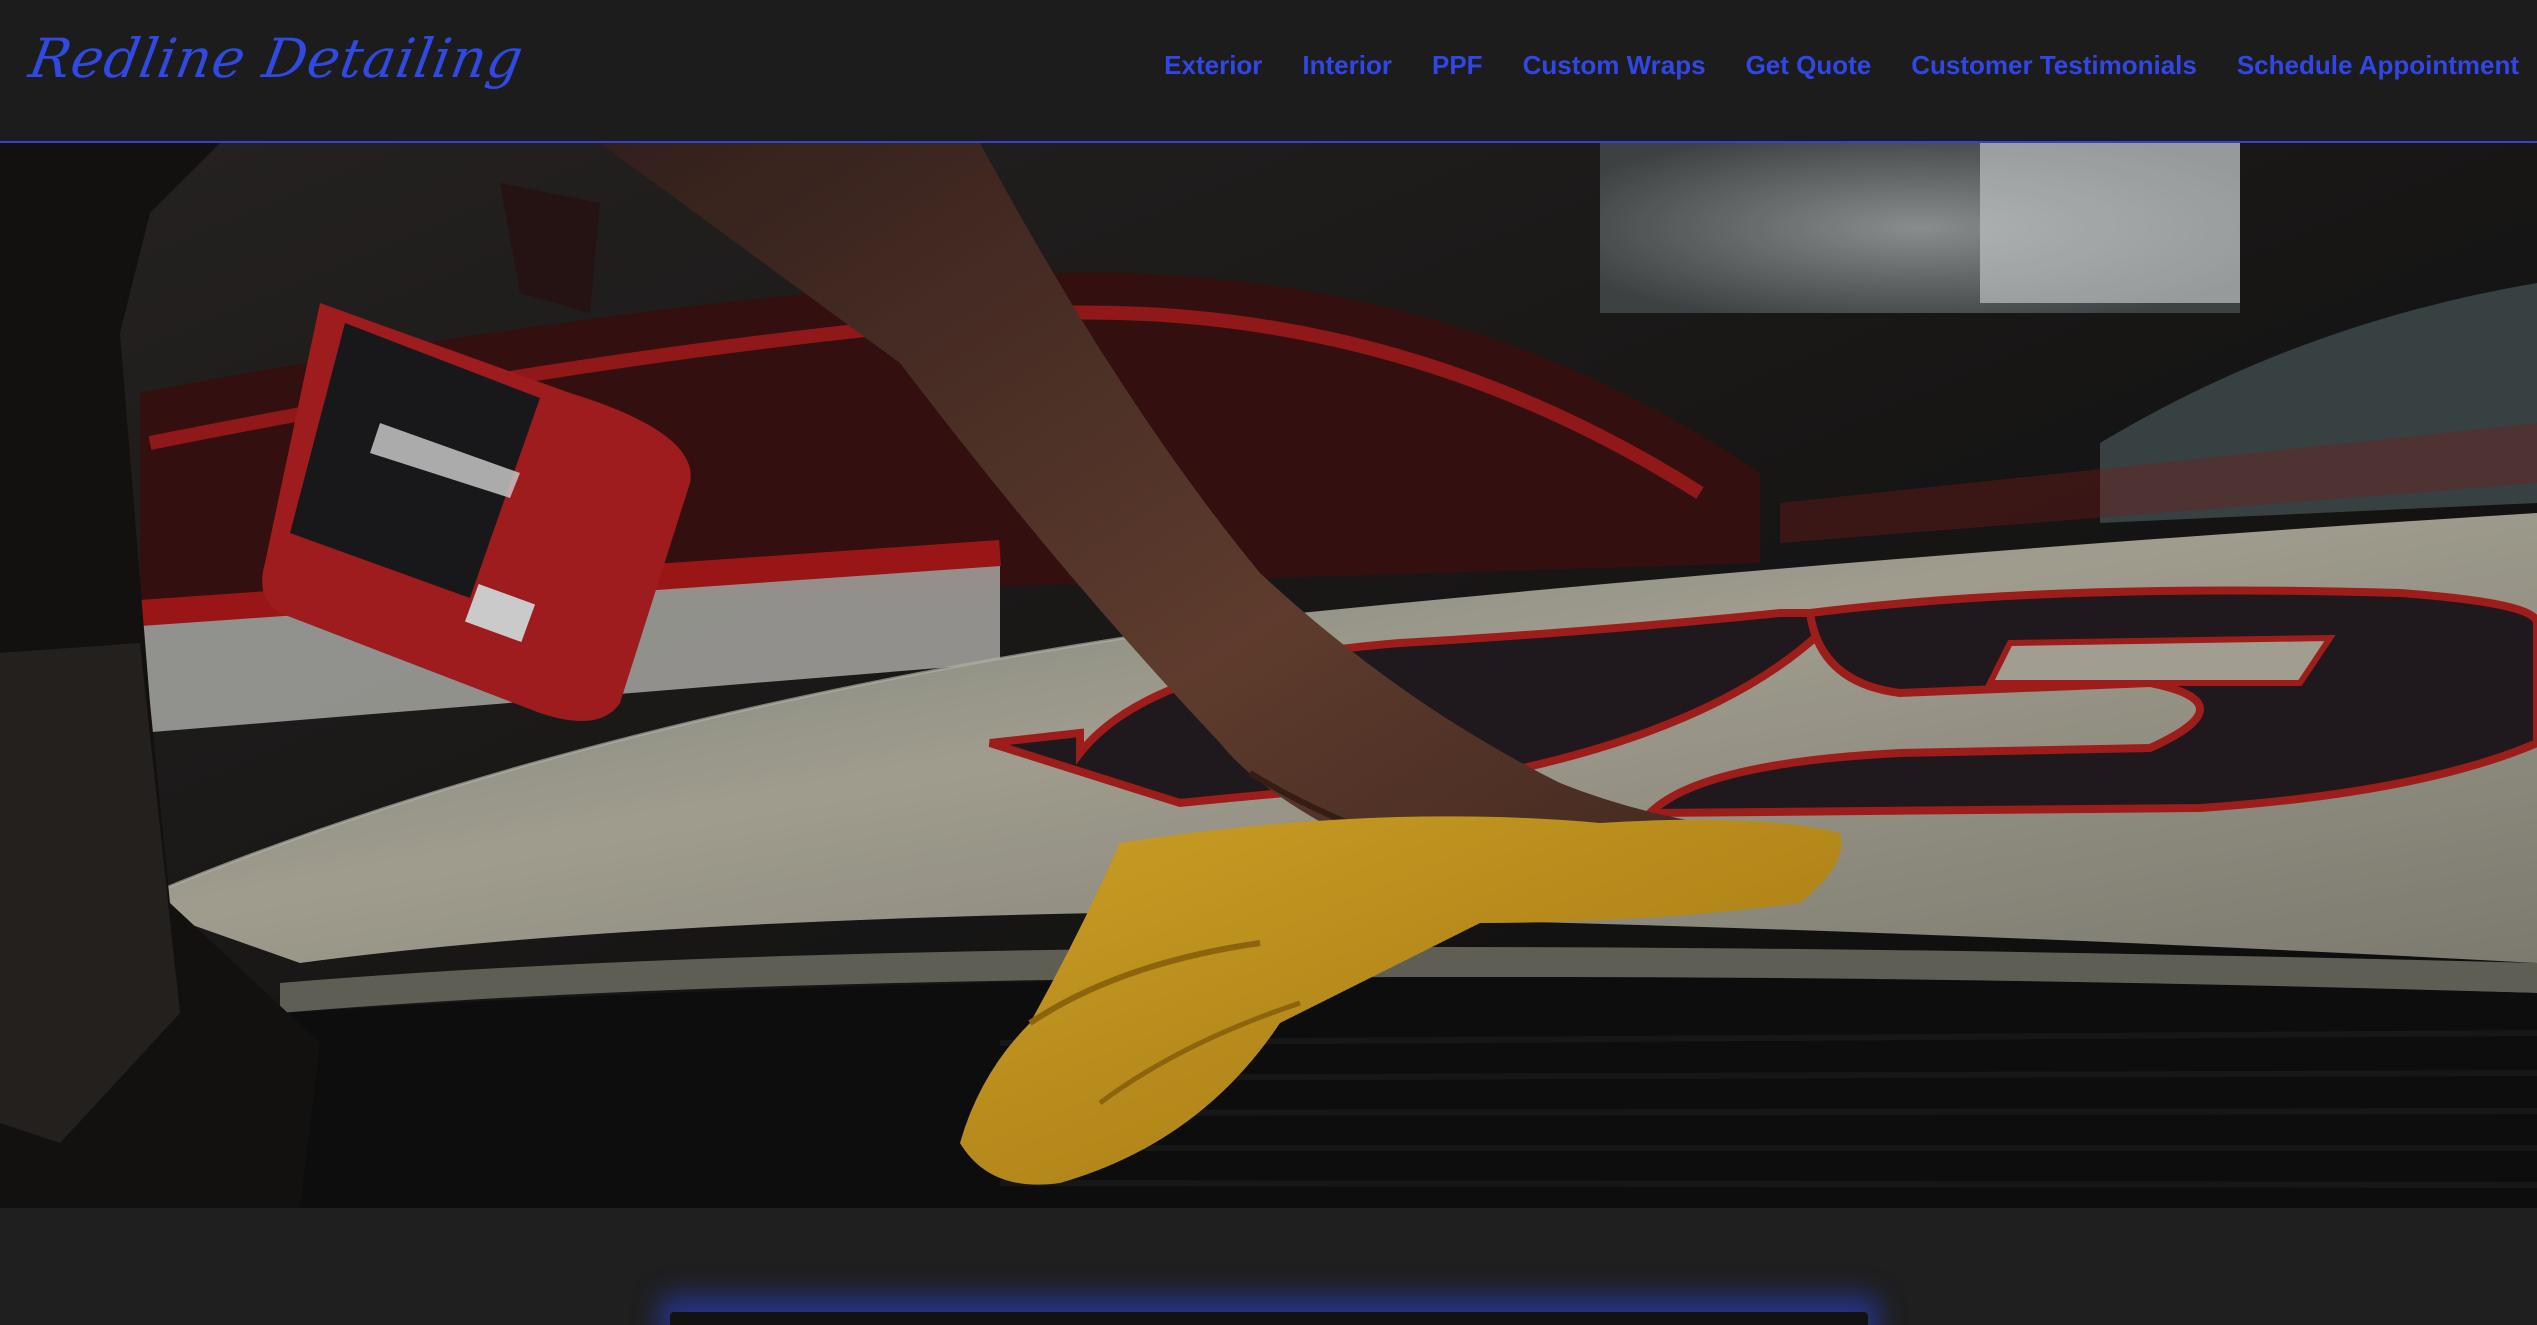  Describe the element at coordinates (1614, 65) in the screenshot. I see `nav-link-custom-wraps: Custom Wraps` at that location.